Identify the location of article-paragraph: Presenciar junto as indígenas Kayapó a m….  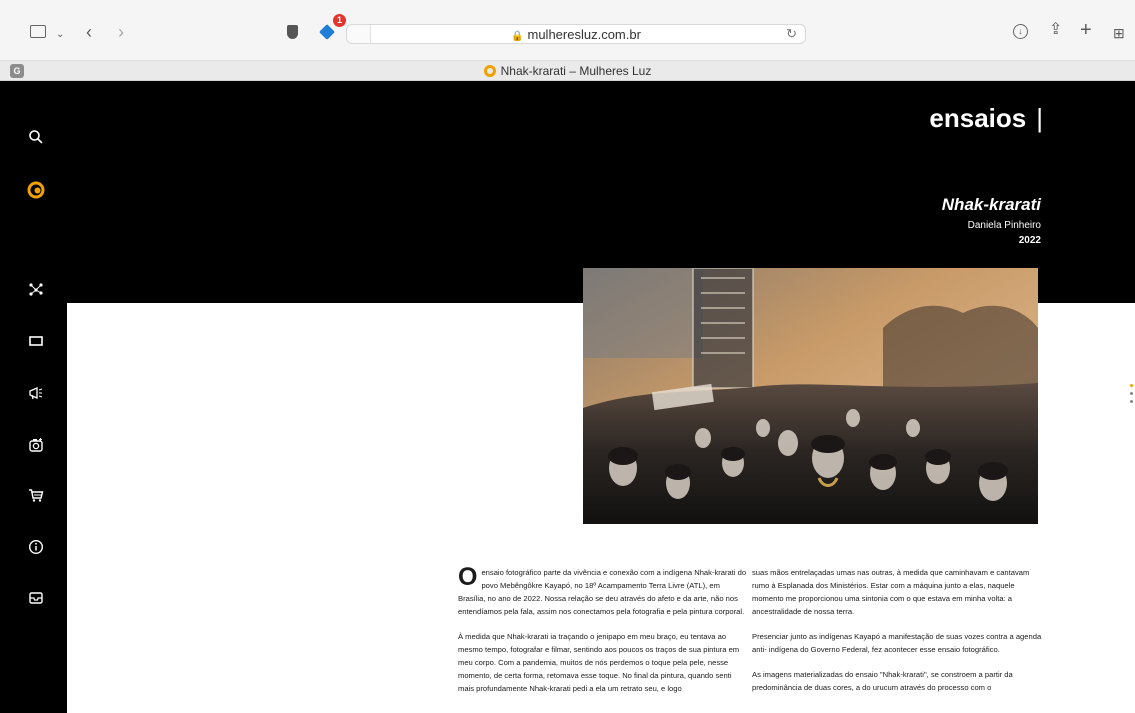
(897, 643).